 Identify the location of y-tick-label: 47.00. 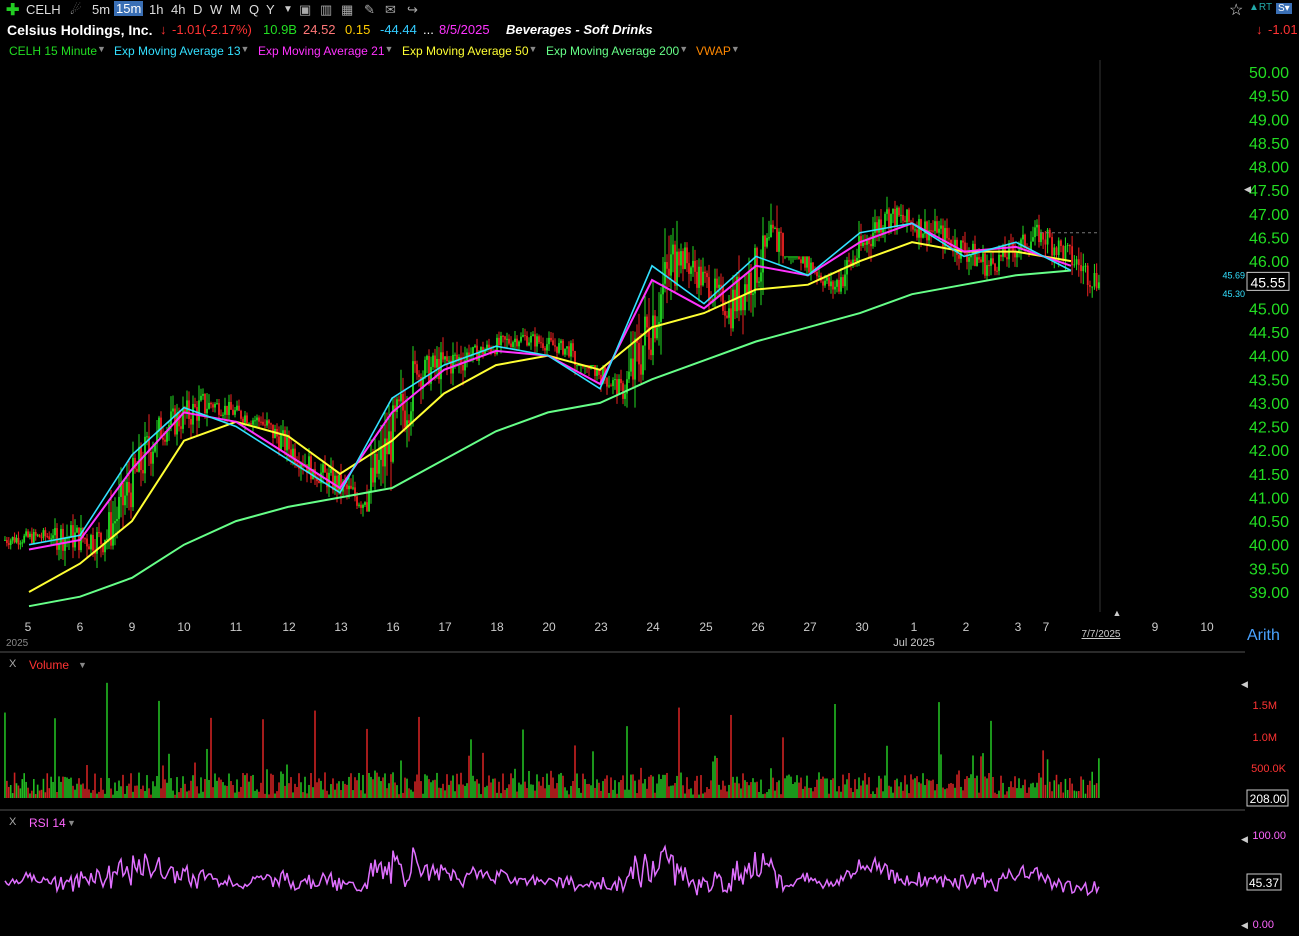
(1269, 215).